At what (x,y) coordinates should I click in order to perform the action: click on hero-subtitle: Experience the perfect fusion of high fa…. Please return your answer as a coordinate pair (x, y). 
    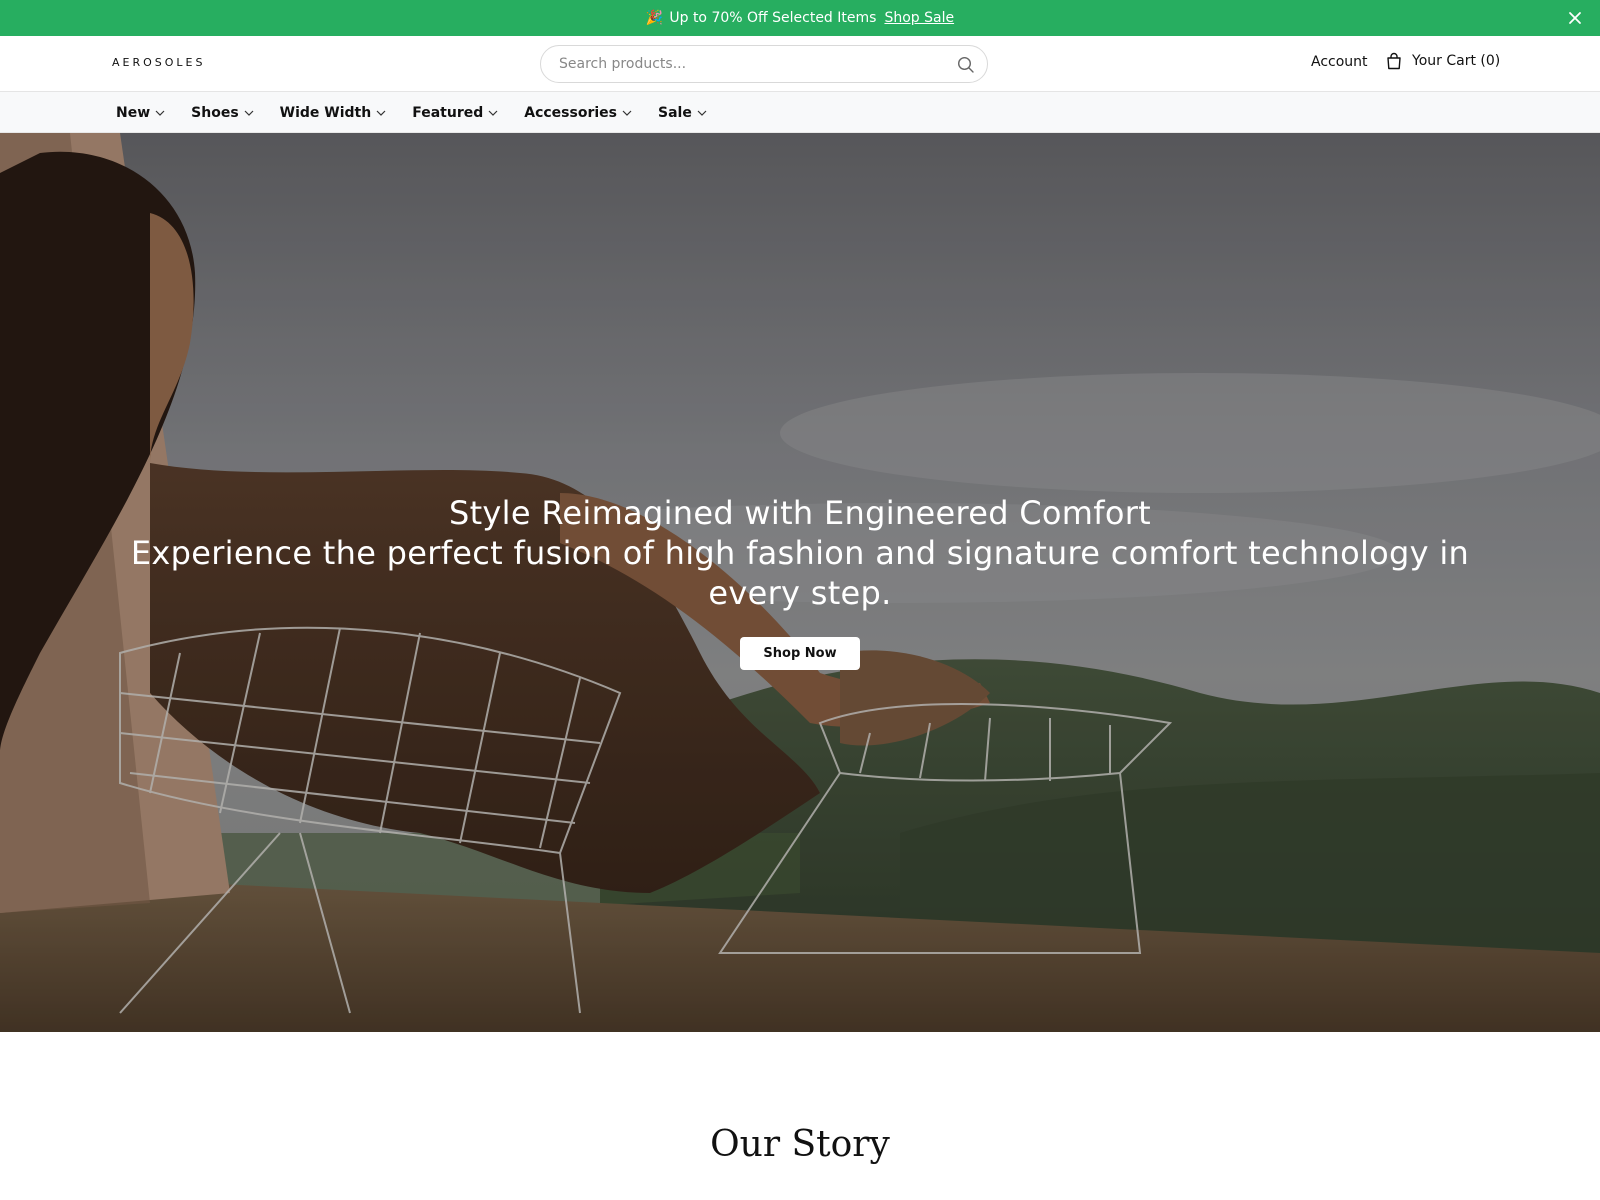
    Looking at the image, I should click on (800, 573).